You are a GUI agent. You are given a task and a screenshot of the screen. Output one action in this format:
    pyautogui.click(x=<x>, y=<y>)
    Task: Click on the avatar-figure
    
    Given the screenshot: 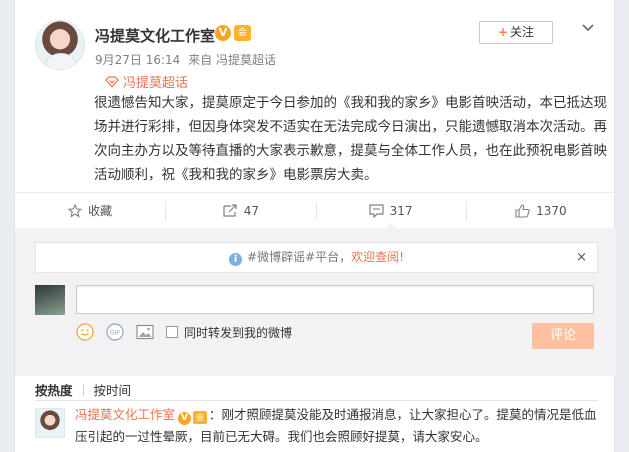 What is the action you would take?
    pyautogui.click(x=61, y=61)
    